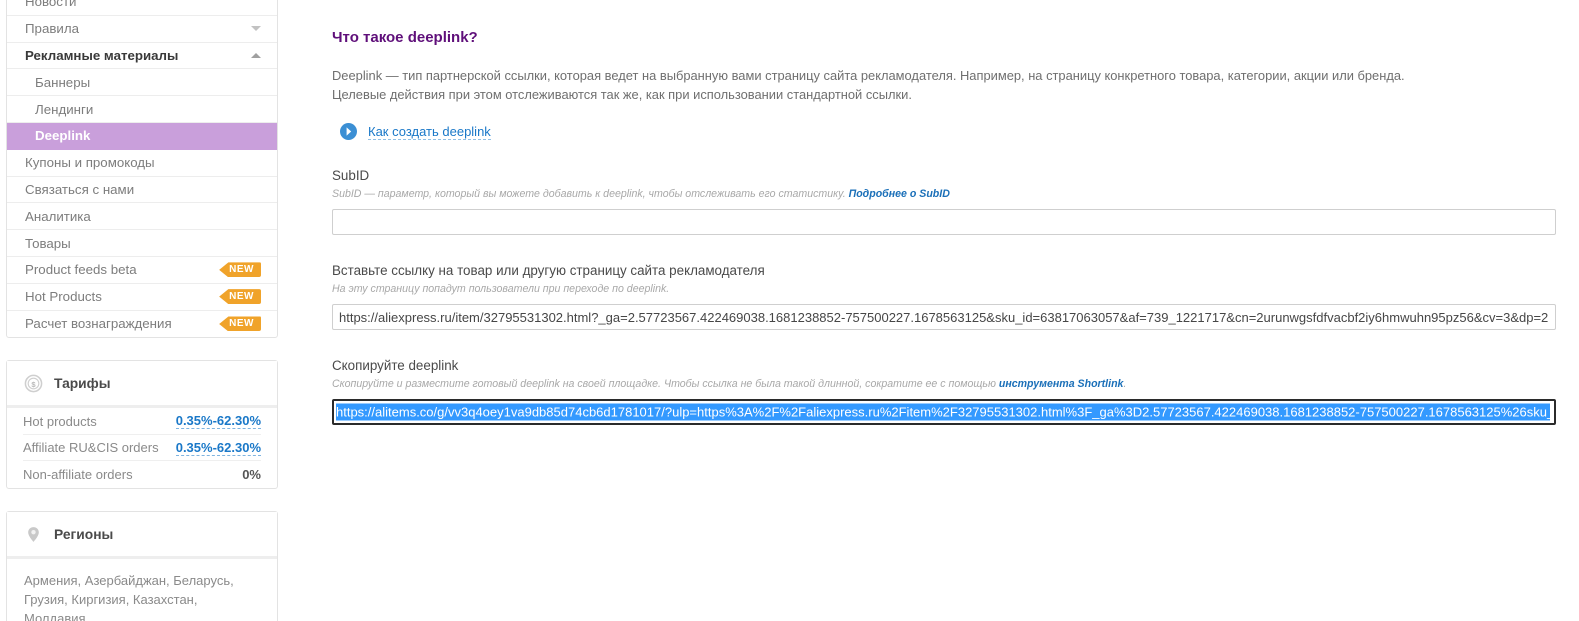  I want to click on sidebar-item-contact: Связаться с нами, so click(142, 190).